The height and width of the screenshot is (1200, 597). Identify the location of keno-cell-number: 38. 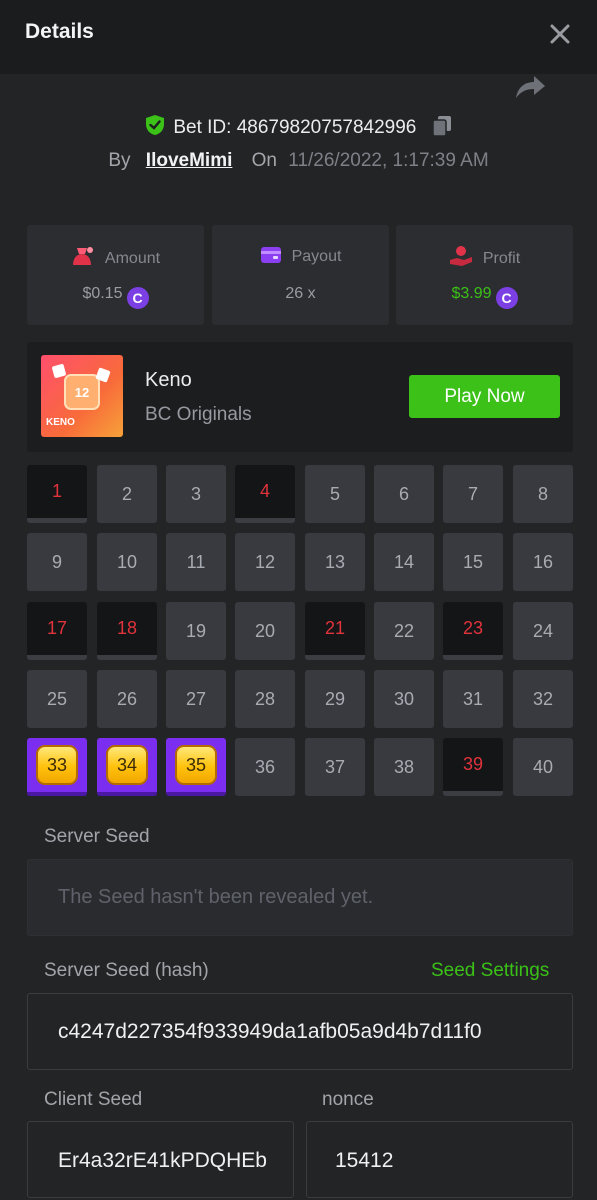
(404, 766).